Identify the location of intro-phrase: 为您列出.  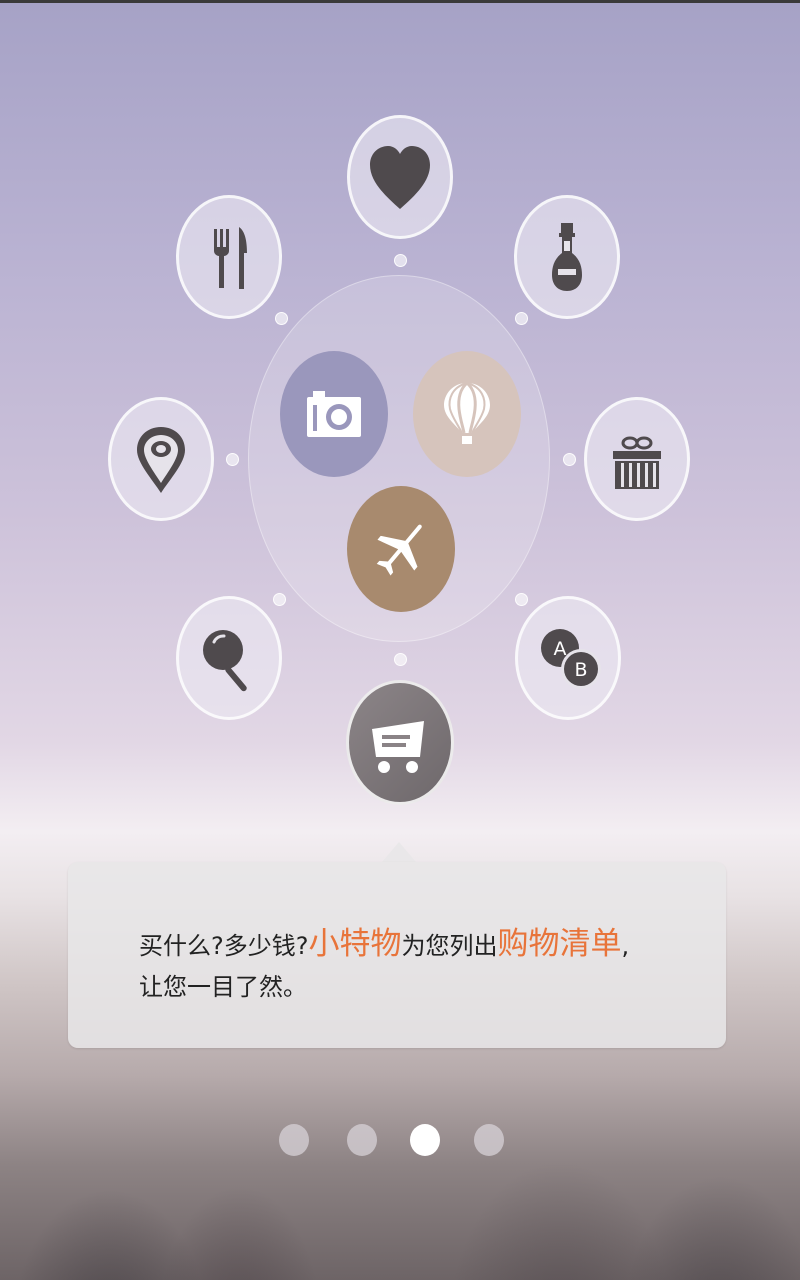
(449, 946).